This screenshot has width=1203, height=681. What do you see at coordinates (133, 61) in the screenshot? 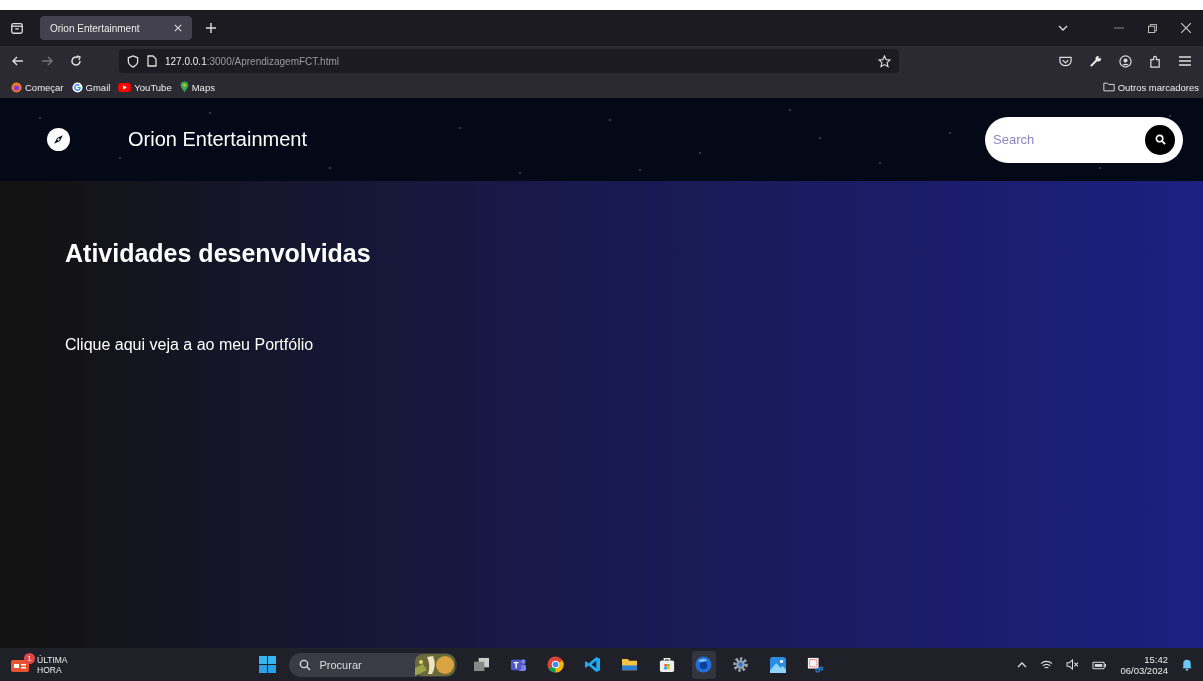
I see `shield-icon` at bounding box center [133, 61].